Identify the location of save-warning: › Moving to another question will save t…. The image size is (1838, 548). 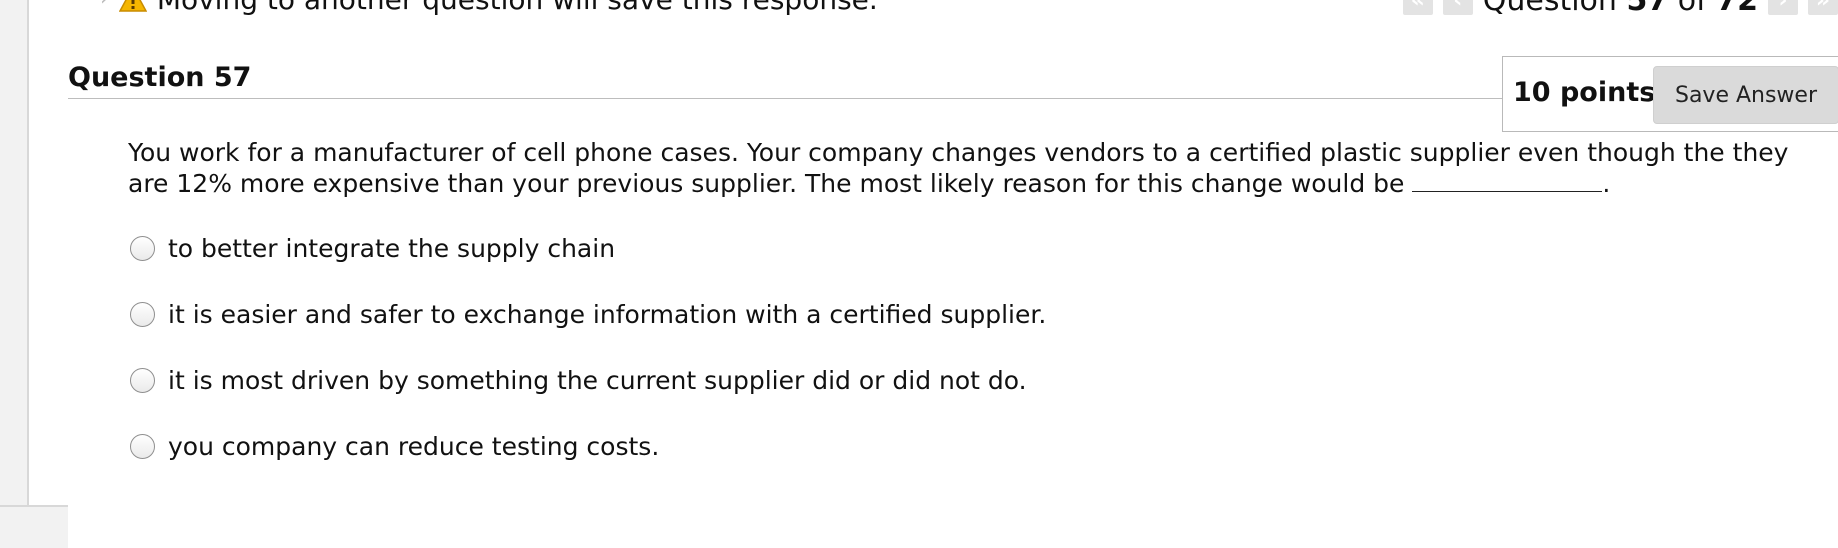
(489, 8).